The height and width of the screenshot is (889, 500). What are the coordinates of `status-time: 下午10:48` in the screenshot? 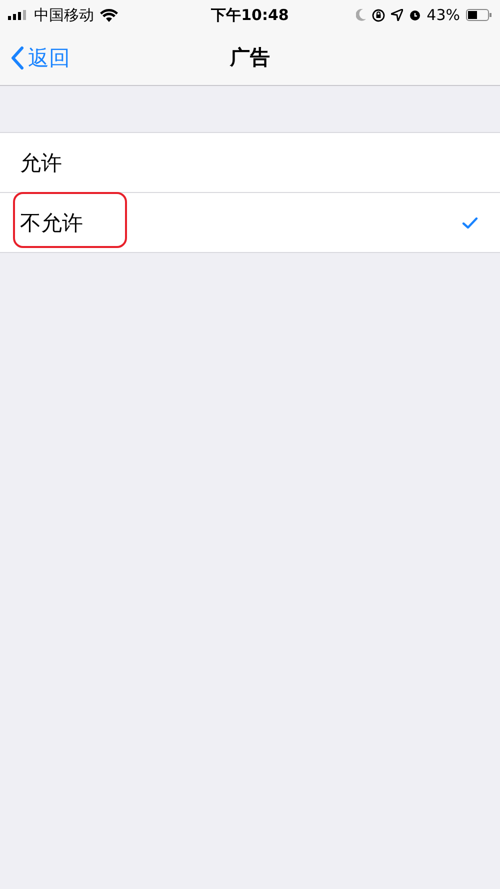 It's located at (250, 15).